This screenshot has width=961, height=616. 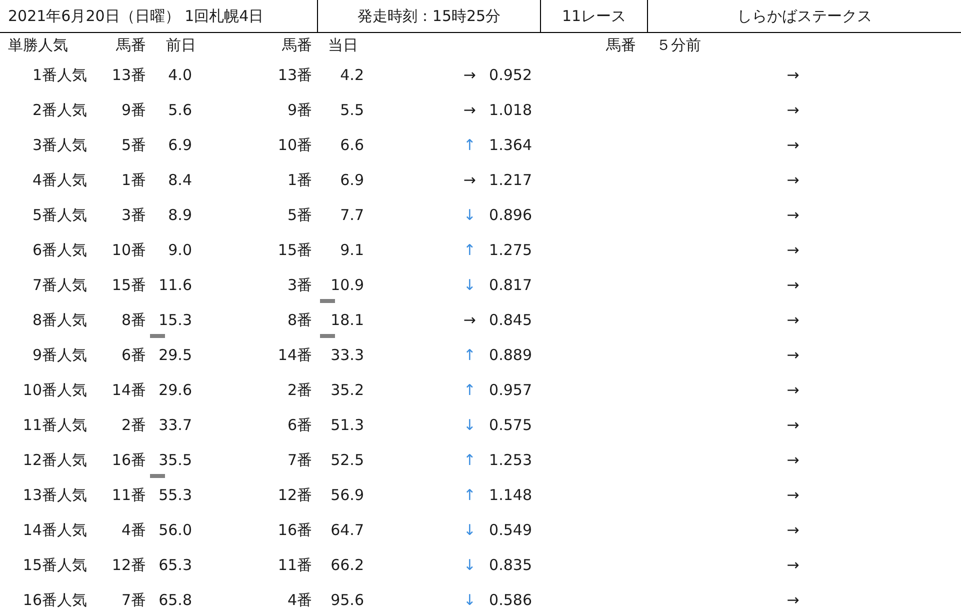 What do you see at coordinates (175, 425) in the screenshot?
I see `odds-value: 33.7` at bounding box center [175, 425].